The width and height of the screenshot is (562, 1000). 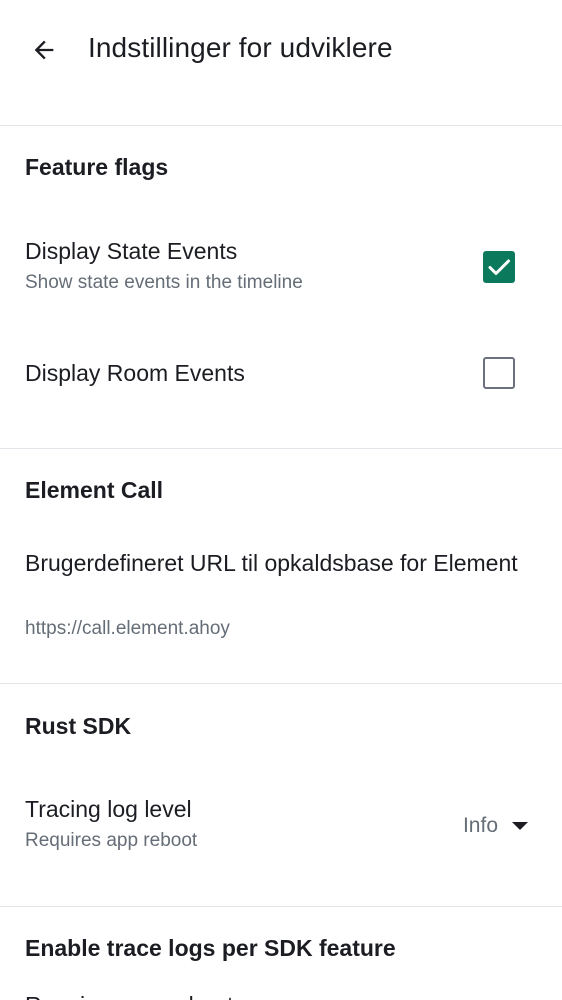 What do you see at coordinates (129, 994) in the screenshot?
I see `setting-title-partial: Requires app reboot` at bounding box center [129, 994].